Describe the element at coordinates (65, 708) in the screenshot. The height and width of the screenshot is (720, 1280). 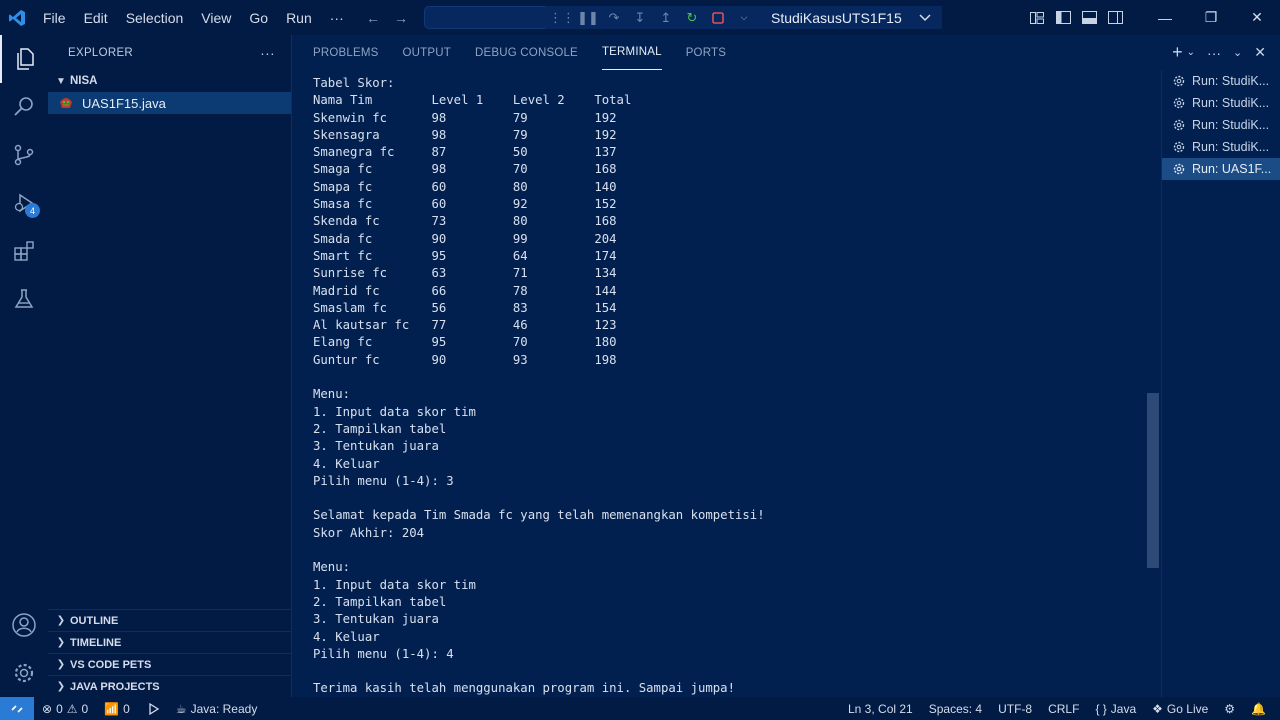
I see `problems-status: ⊗ 0 ⚠ 0` at that location.